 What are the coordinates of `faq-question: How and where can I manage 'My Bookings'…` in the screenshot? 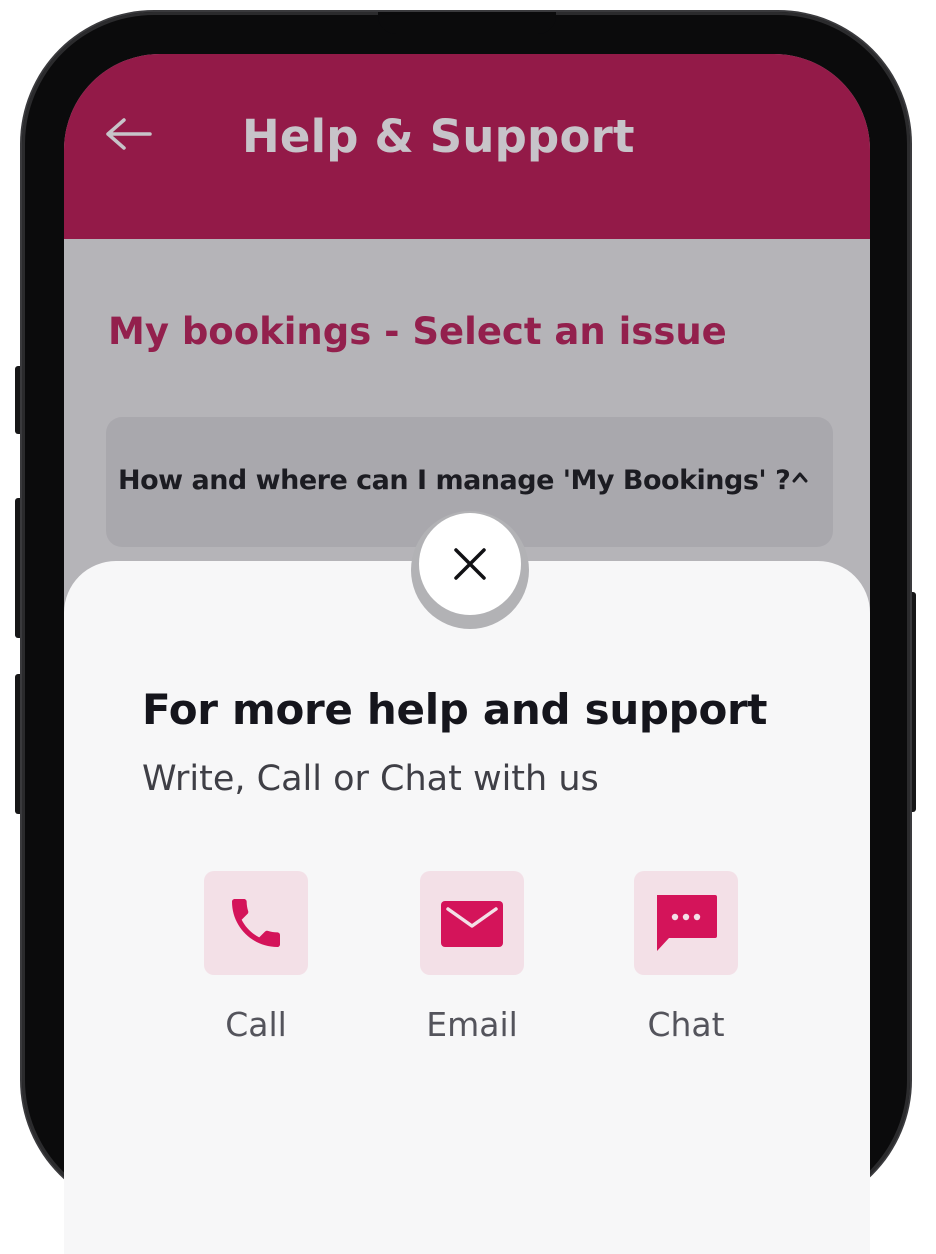 It's located at (454, 480).